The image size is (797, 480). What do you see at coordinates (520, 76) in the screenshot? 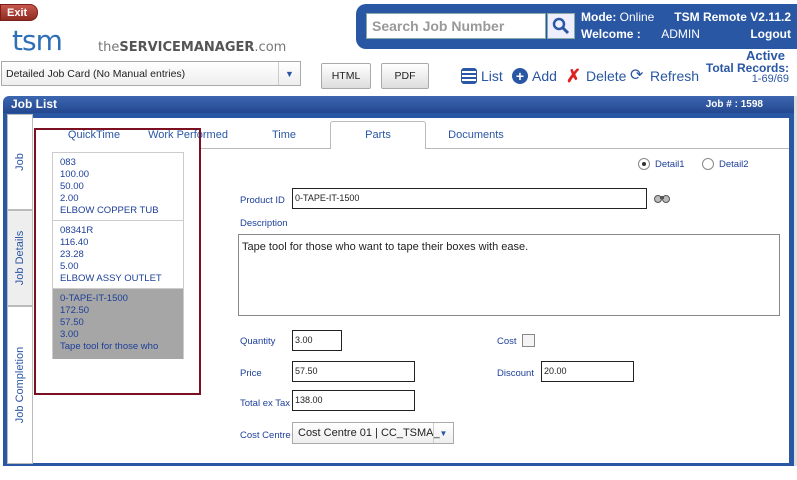
I see `add-icon: +` at bounding box center [520, 76].